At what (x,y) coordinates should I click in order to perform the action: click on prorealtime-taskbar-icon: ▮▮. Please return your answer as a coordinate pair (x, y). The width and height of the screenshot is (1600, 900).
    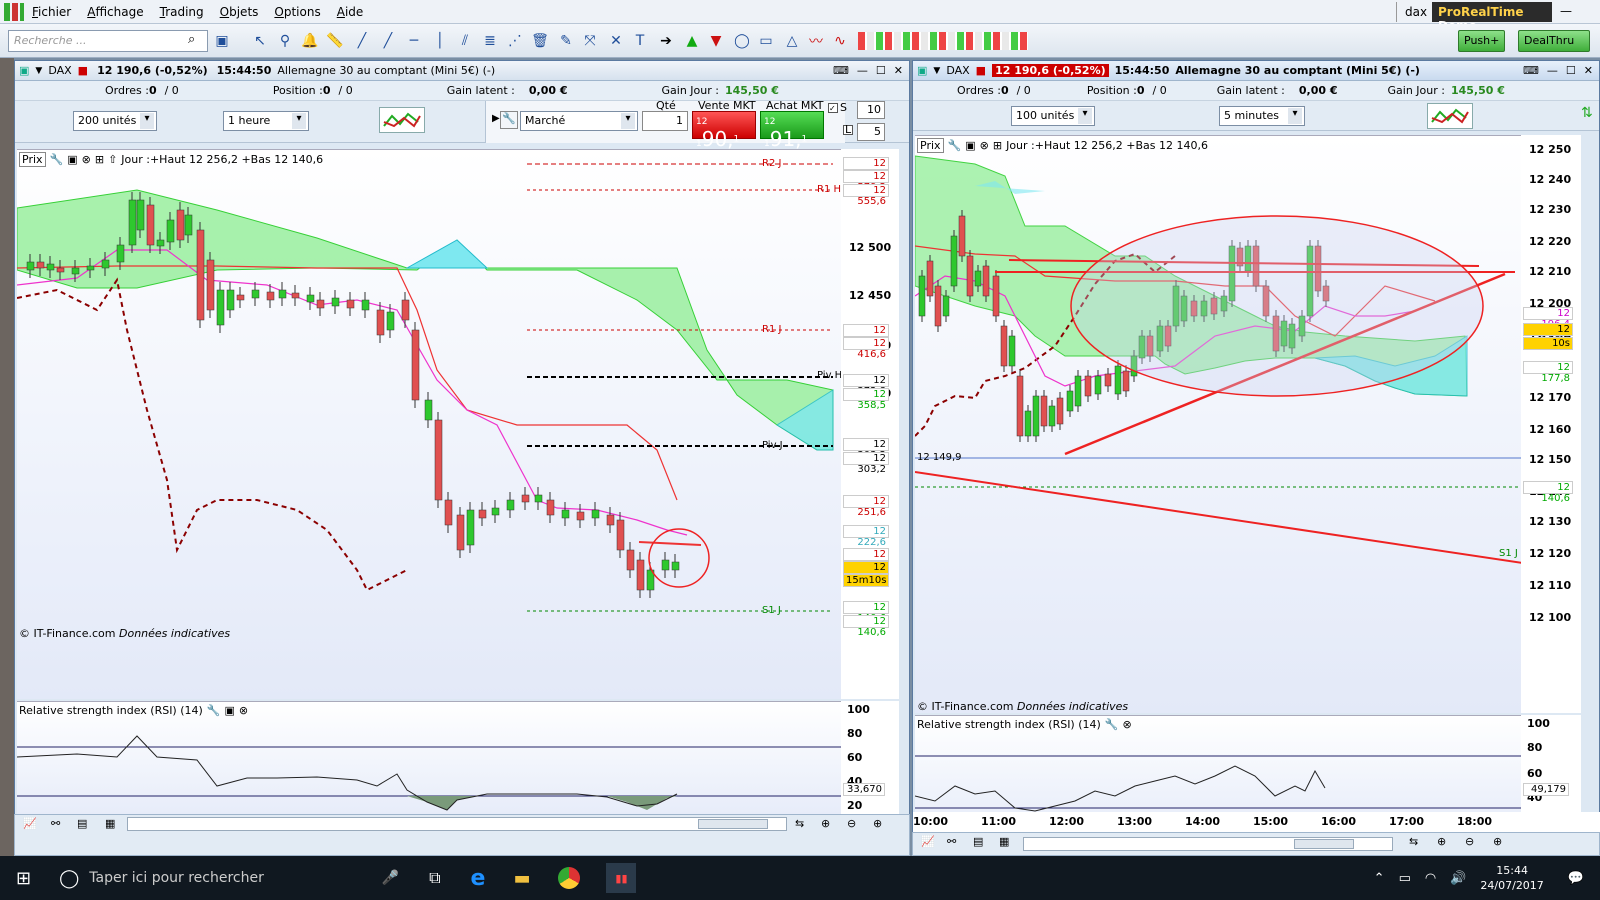
    Looking at the image, I should click on (621, 878).